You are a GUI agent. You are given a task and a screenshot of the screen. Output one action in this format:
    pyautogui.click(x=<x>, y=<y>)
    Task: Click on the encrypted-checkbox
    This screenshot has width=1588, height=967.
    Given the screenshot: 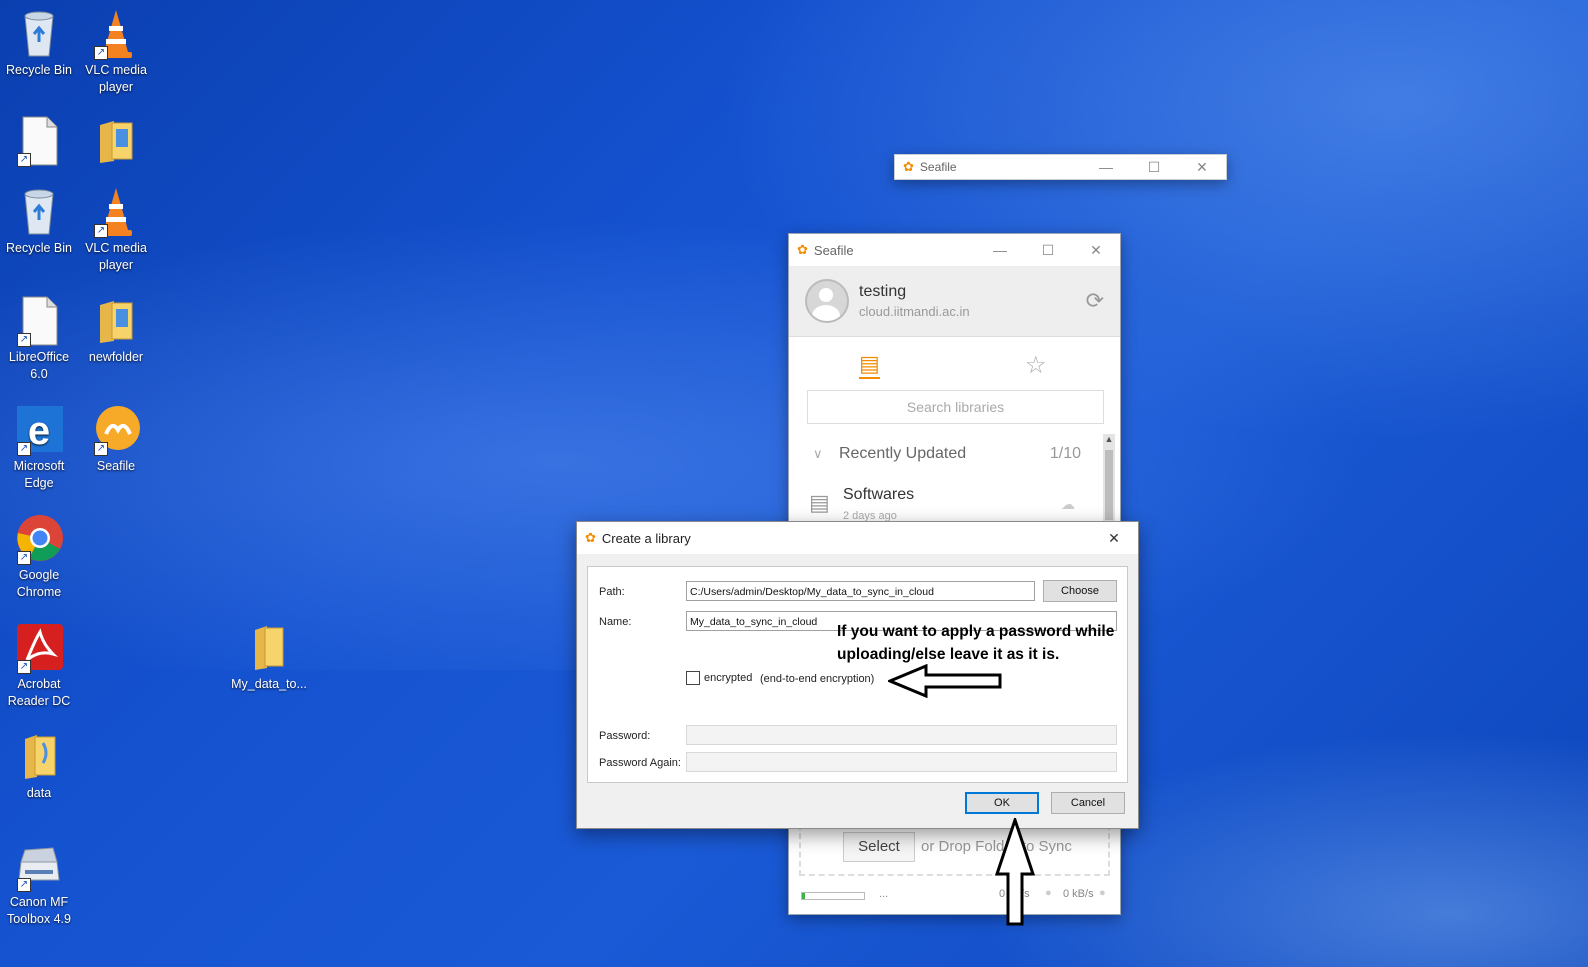 What is the action you would take?
    pyautogui.click(x=693, y=678)
    